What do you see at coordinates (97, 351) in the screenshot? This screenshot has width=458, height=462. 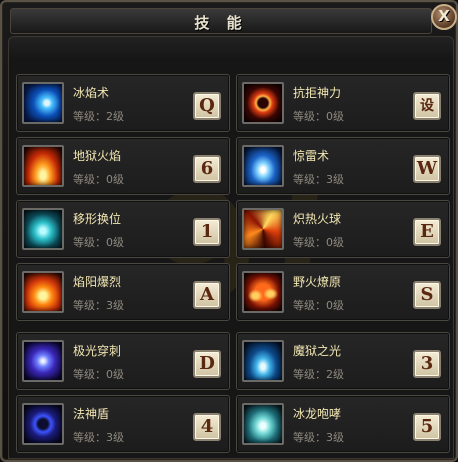 I see `skill-name: 极光穿刺` at bounding box center [97, 351].